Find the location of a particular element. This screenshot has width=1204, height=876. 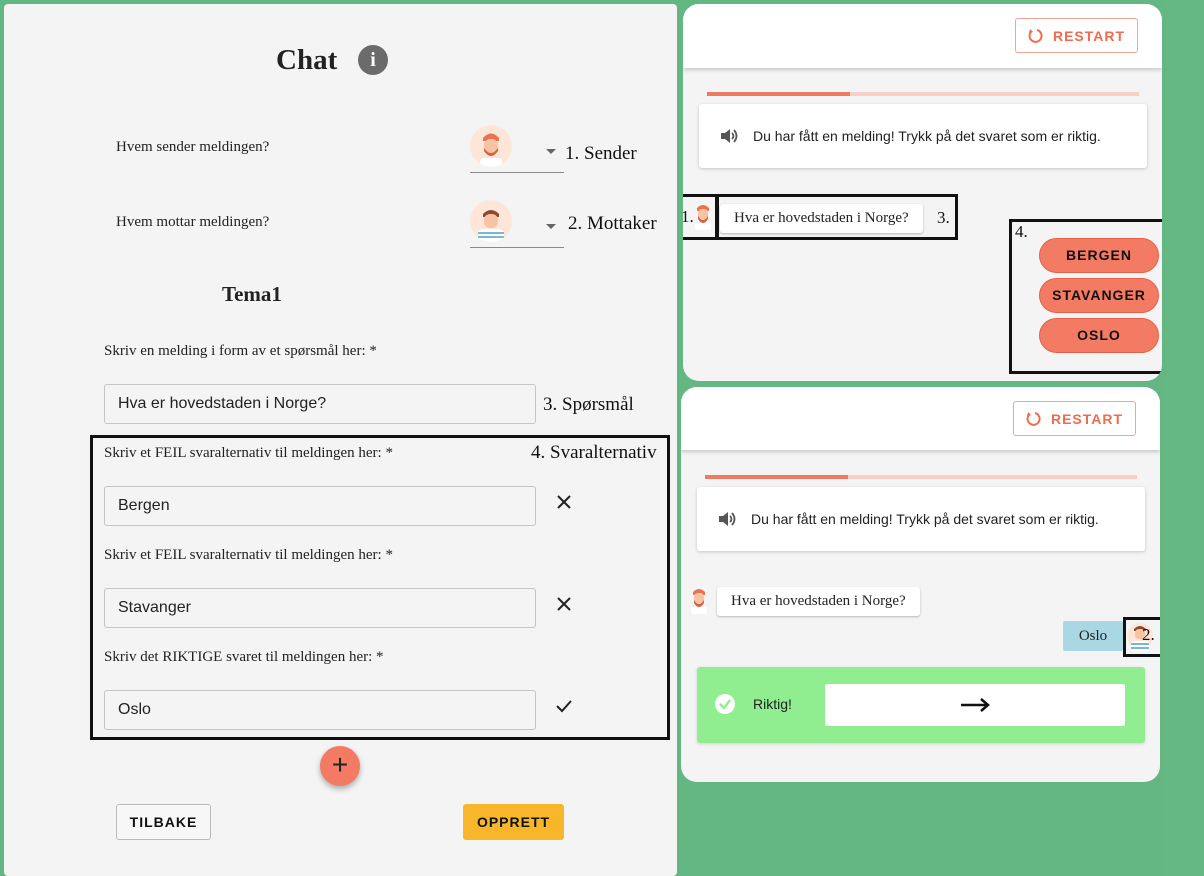

answer-input: Stavanger is located at coordinates (320, 608).